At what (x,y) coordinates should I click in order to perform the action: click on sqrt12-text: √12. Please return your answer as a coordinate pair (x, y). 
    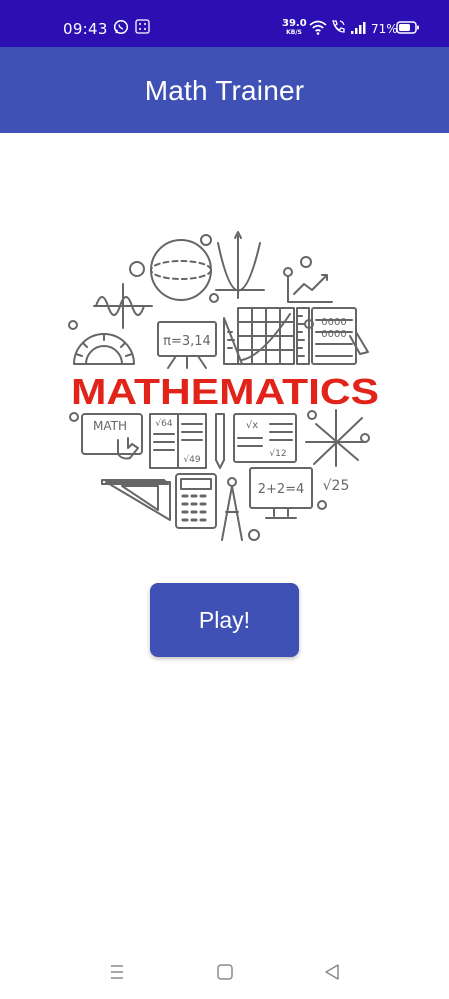
    Looking at the image, I should click on (277, 453).